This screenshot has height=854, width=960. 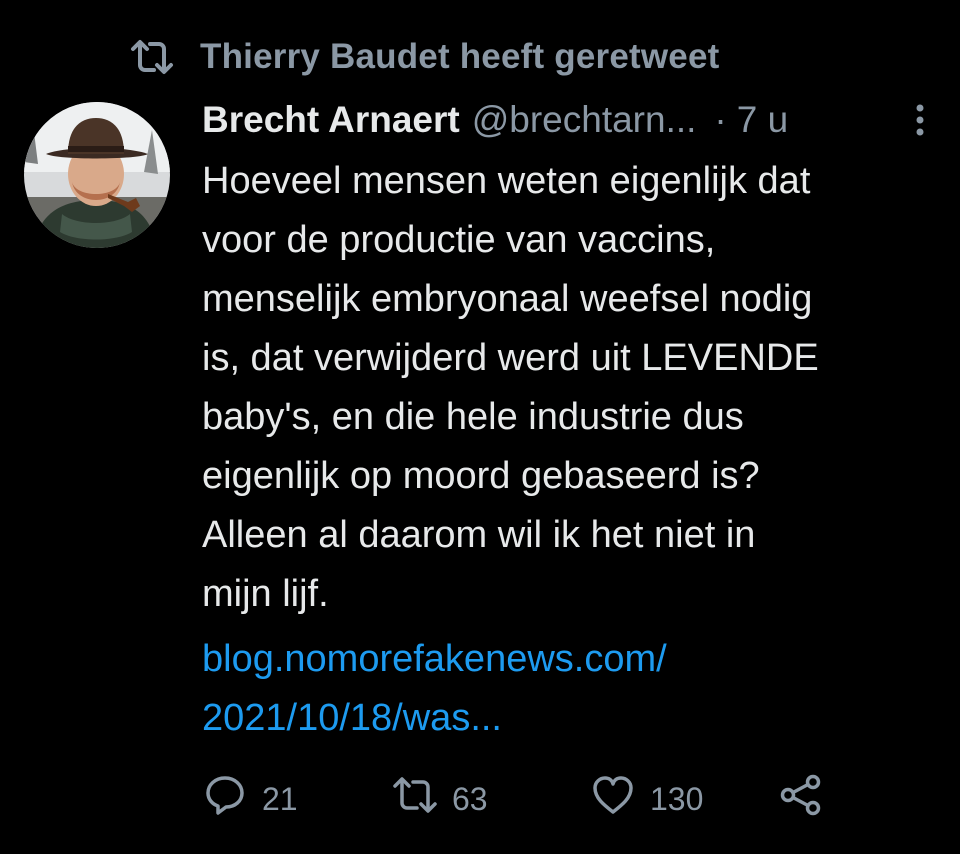 I want to click on reply-icon, so click(x=225, y=799).